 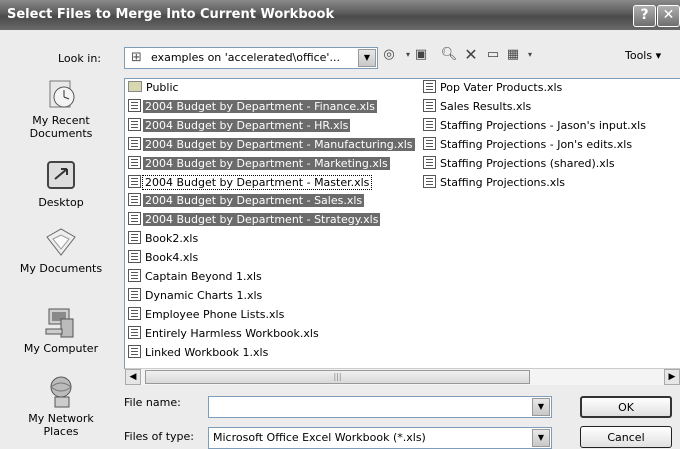 I want to click on delete-icon: ✕, so click(x=471, y=55).